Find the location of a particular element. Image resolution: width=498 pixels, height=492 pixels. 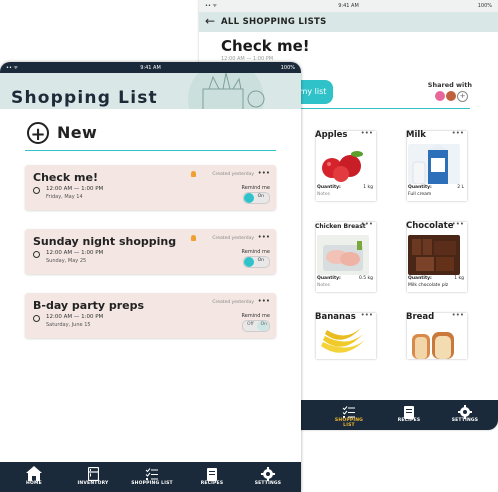

shared-avatars: + is located at coordinates (451, 96).